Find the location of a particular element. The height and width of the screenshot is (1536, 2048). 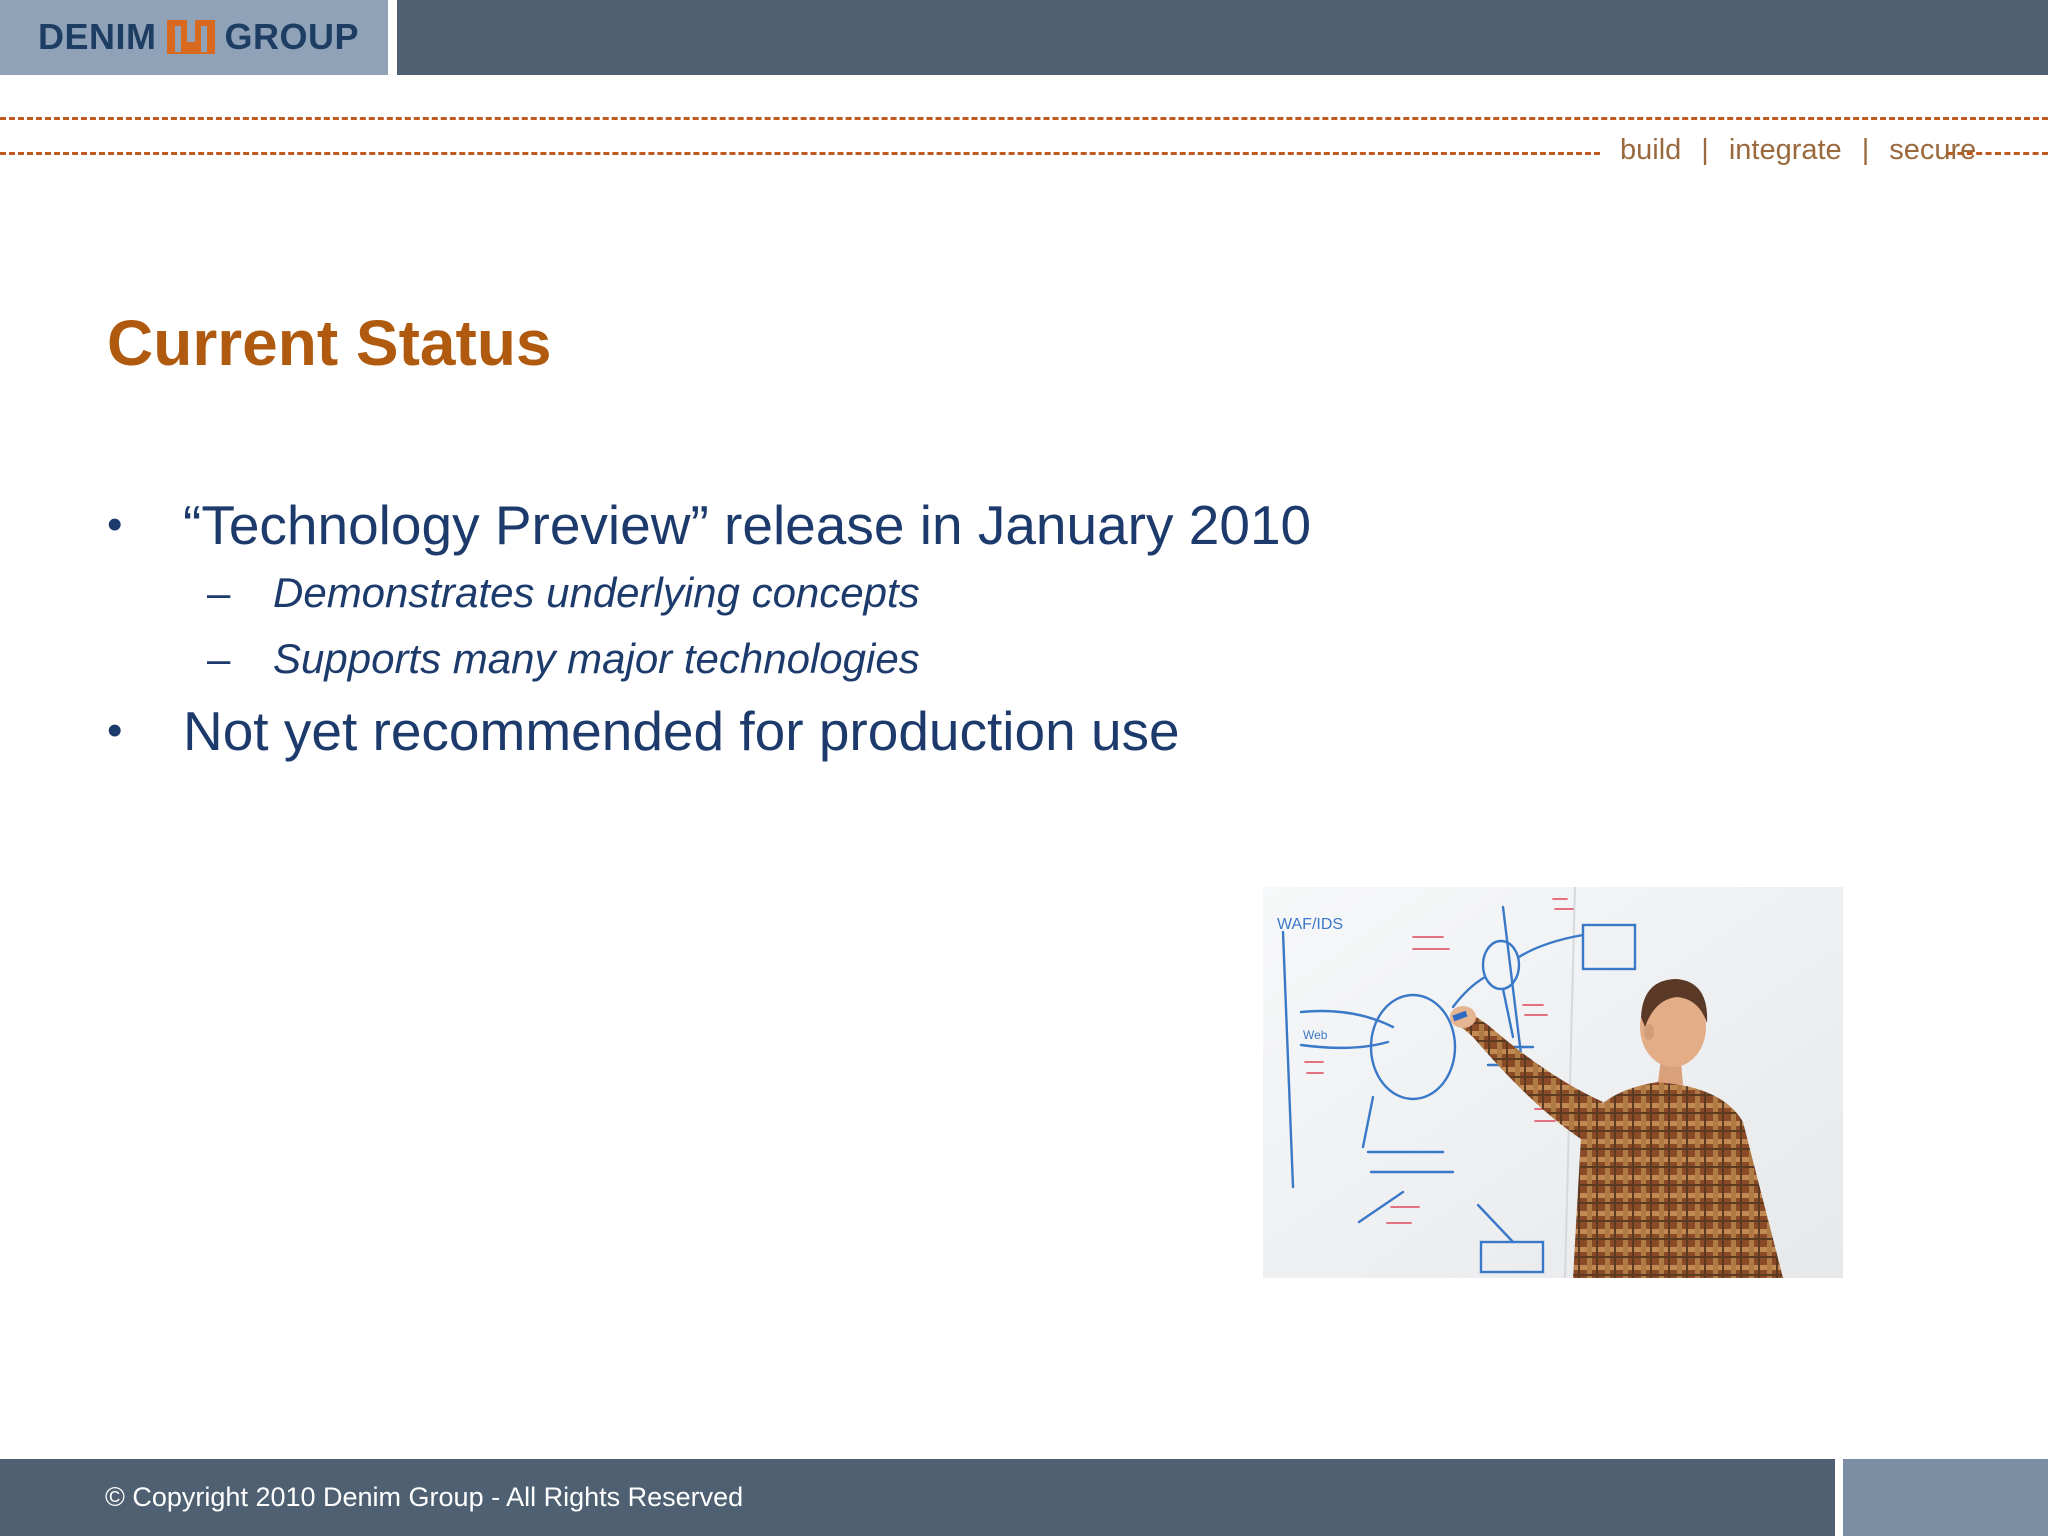

header-logo-box: DENIM GROUP is located at coordinates (194, 37).